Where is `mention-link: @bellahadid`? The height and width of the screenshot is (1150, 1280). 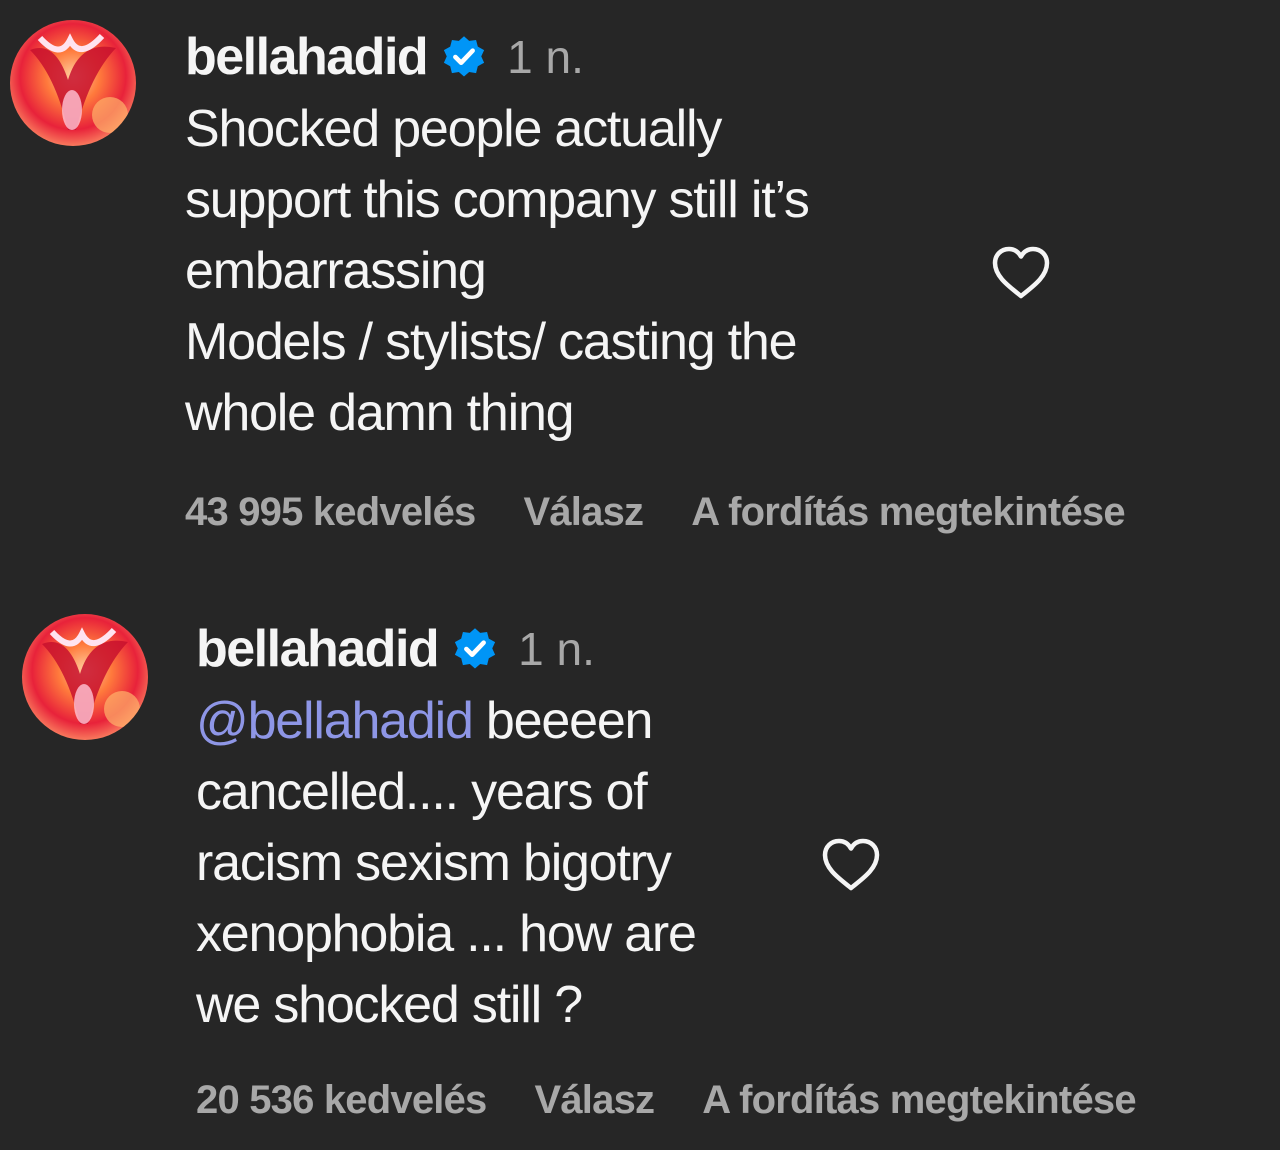
mention-link: @bellahadid is located at coordinates (335, 721).